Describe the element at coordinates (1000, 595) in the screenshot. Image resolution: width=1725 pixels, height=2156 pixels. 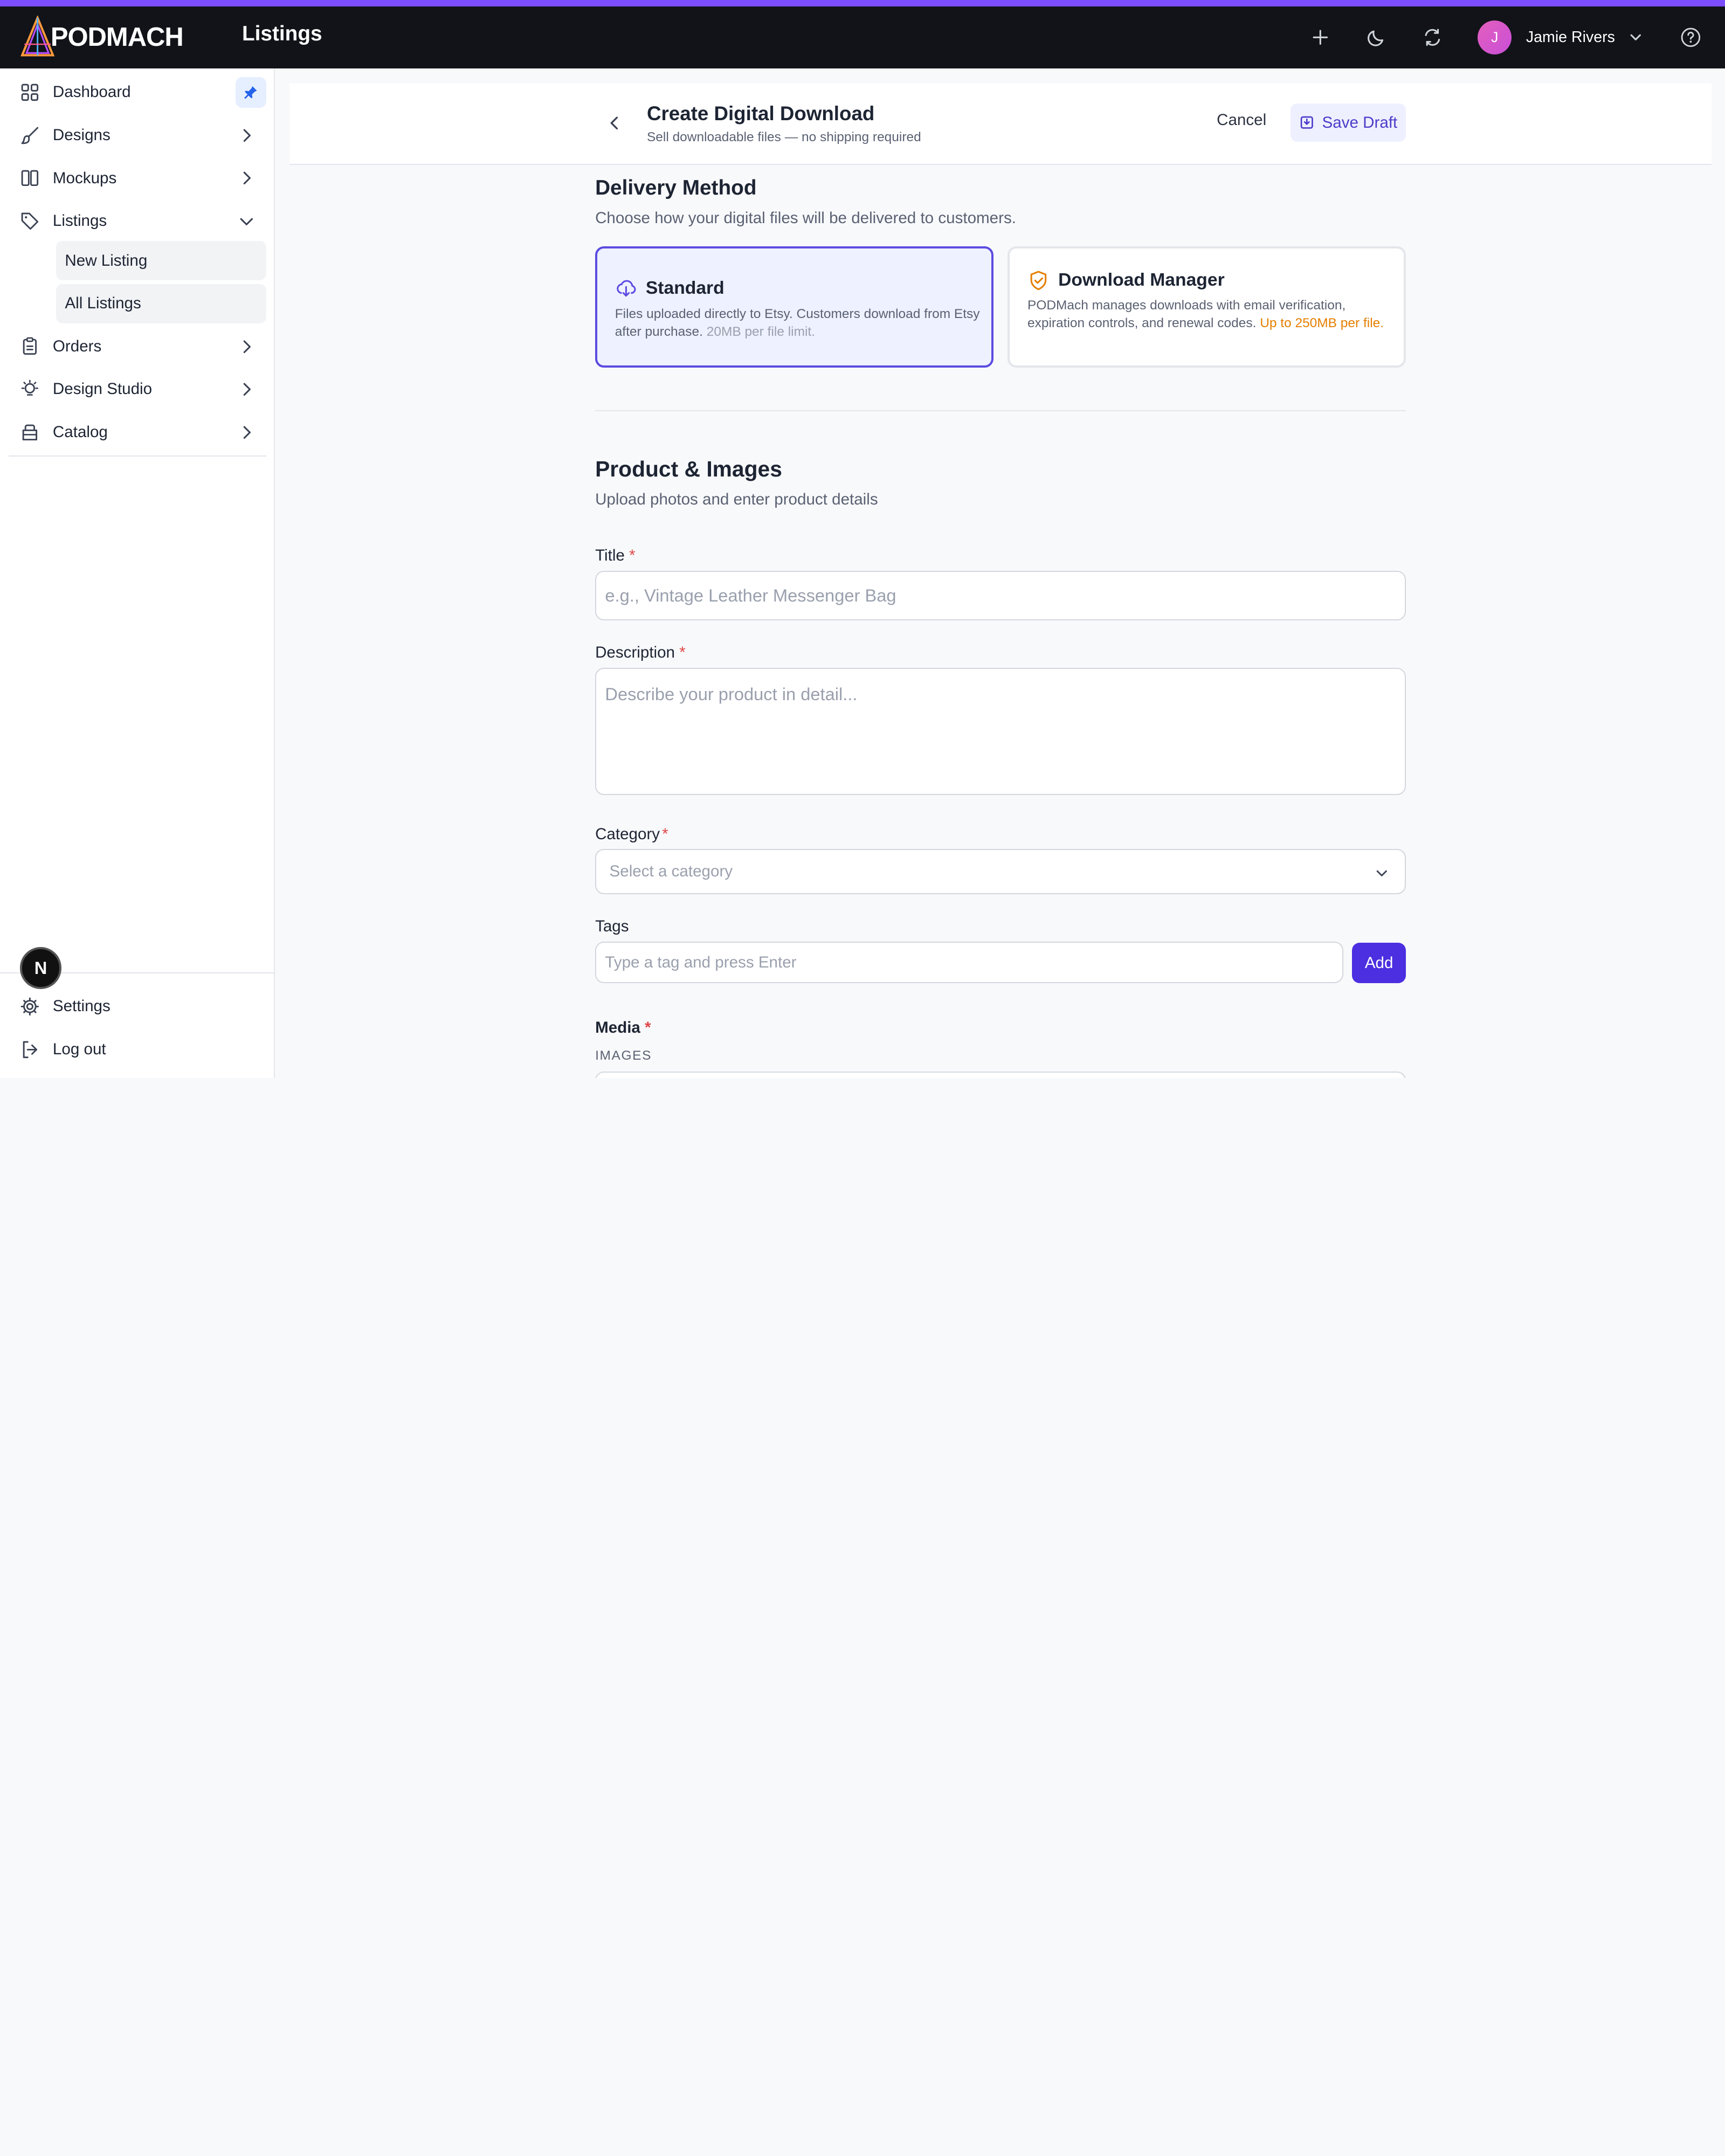
I see `title-input: e.g., Vintage Leather Messenger Bag` at that location.